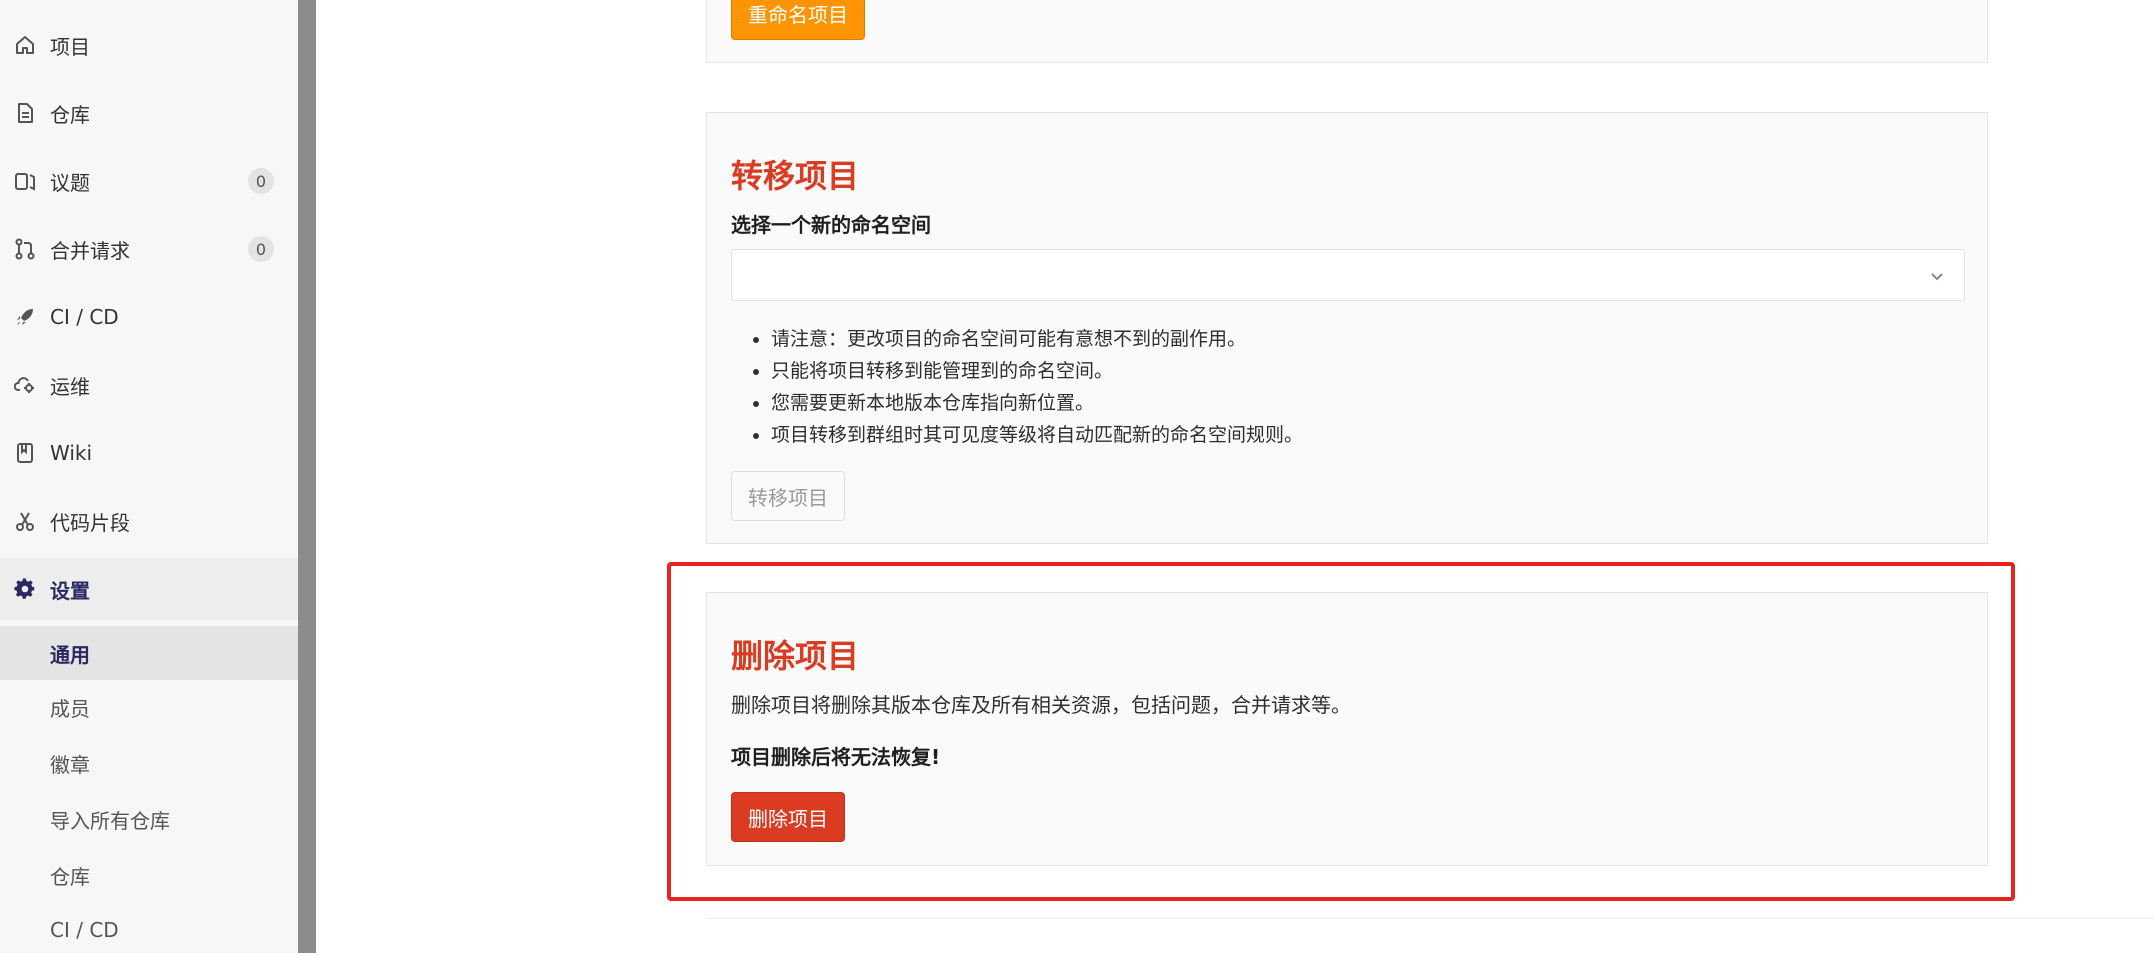 The image size is (2154, 957). What do you see at coordinates (25, 385) in the screenshot?
I see `cloud-gear-icon` at bounding box center [25, 385].